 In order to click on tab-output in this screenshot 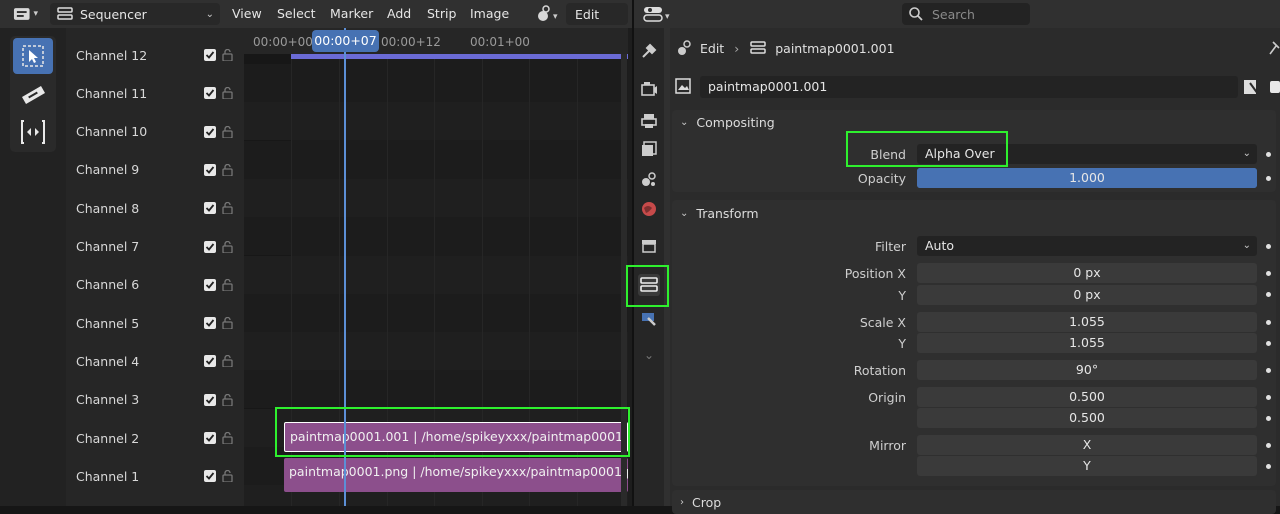, I will do `click(649, 121)`.